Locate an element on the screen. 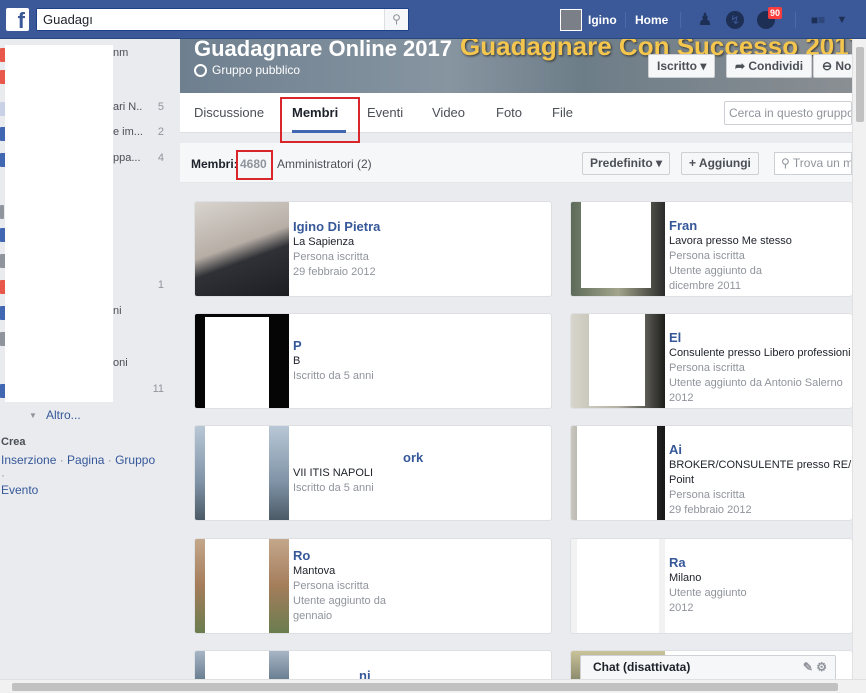 This screenshot has height=693, width=866. compose-icon: ✎ is located at coordinates (808, 667).